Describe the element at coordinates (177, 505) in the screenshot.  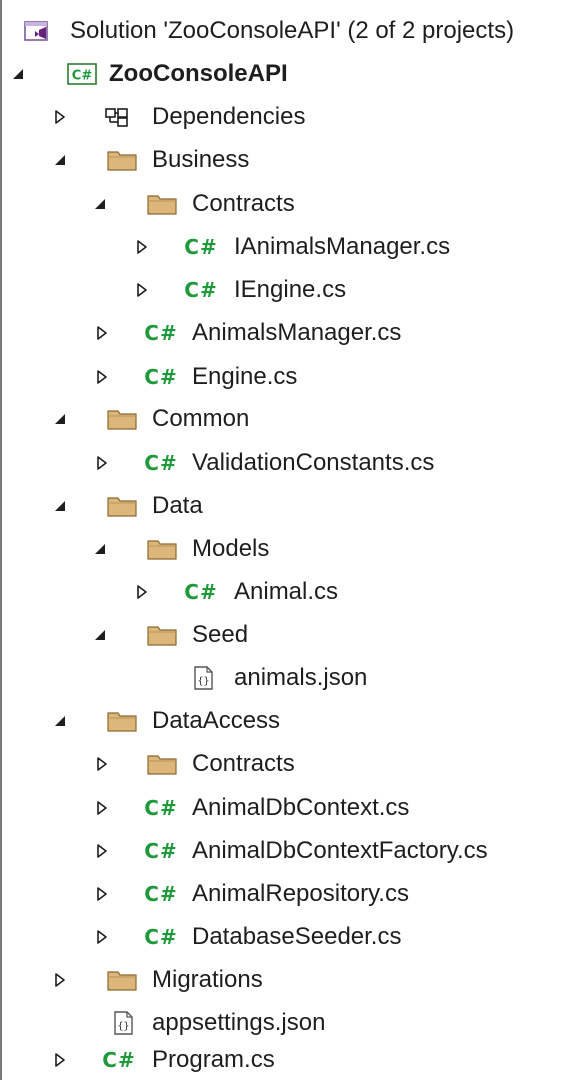
I see `data-label: Data` at that location.